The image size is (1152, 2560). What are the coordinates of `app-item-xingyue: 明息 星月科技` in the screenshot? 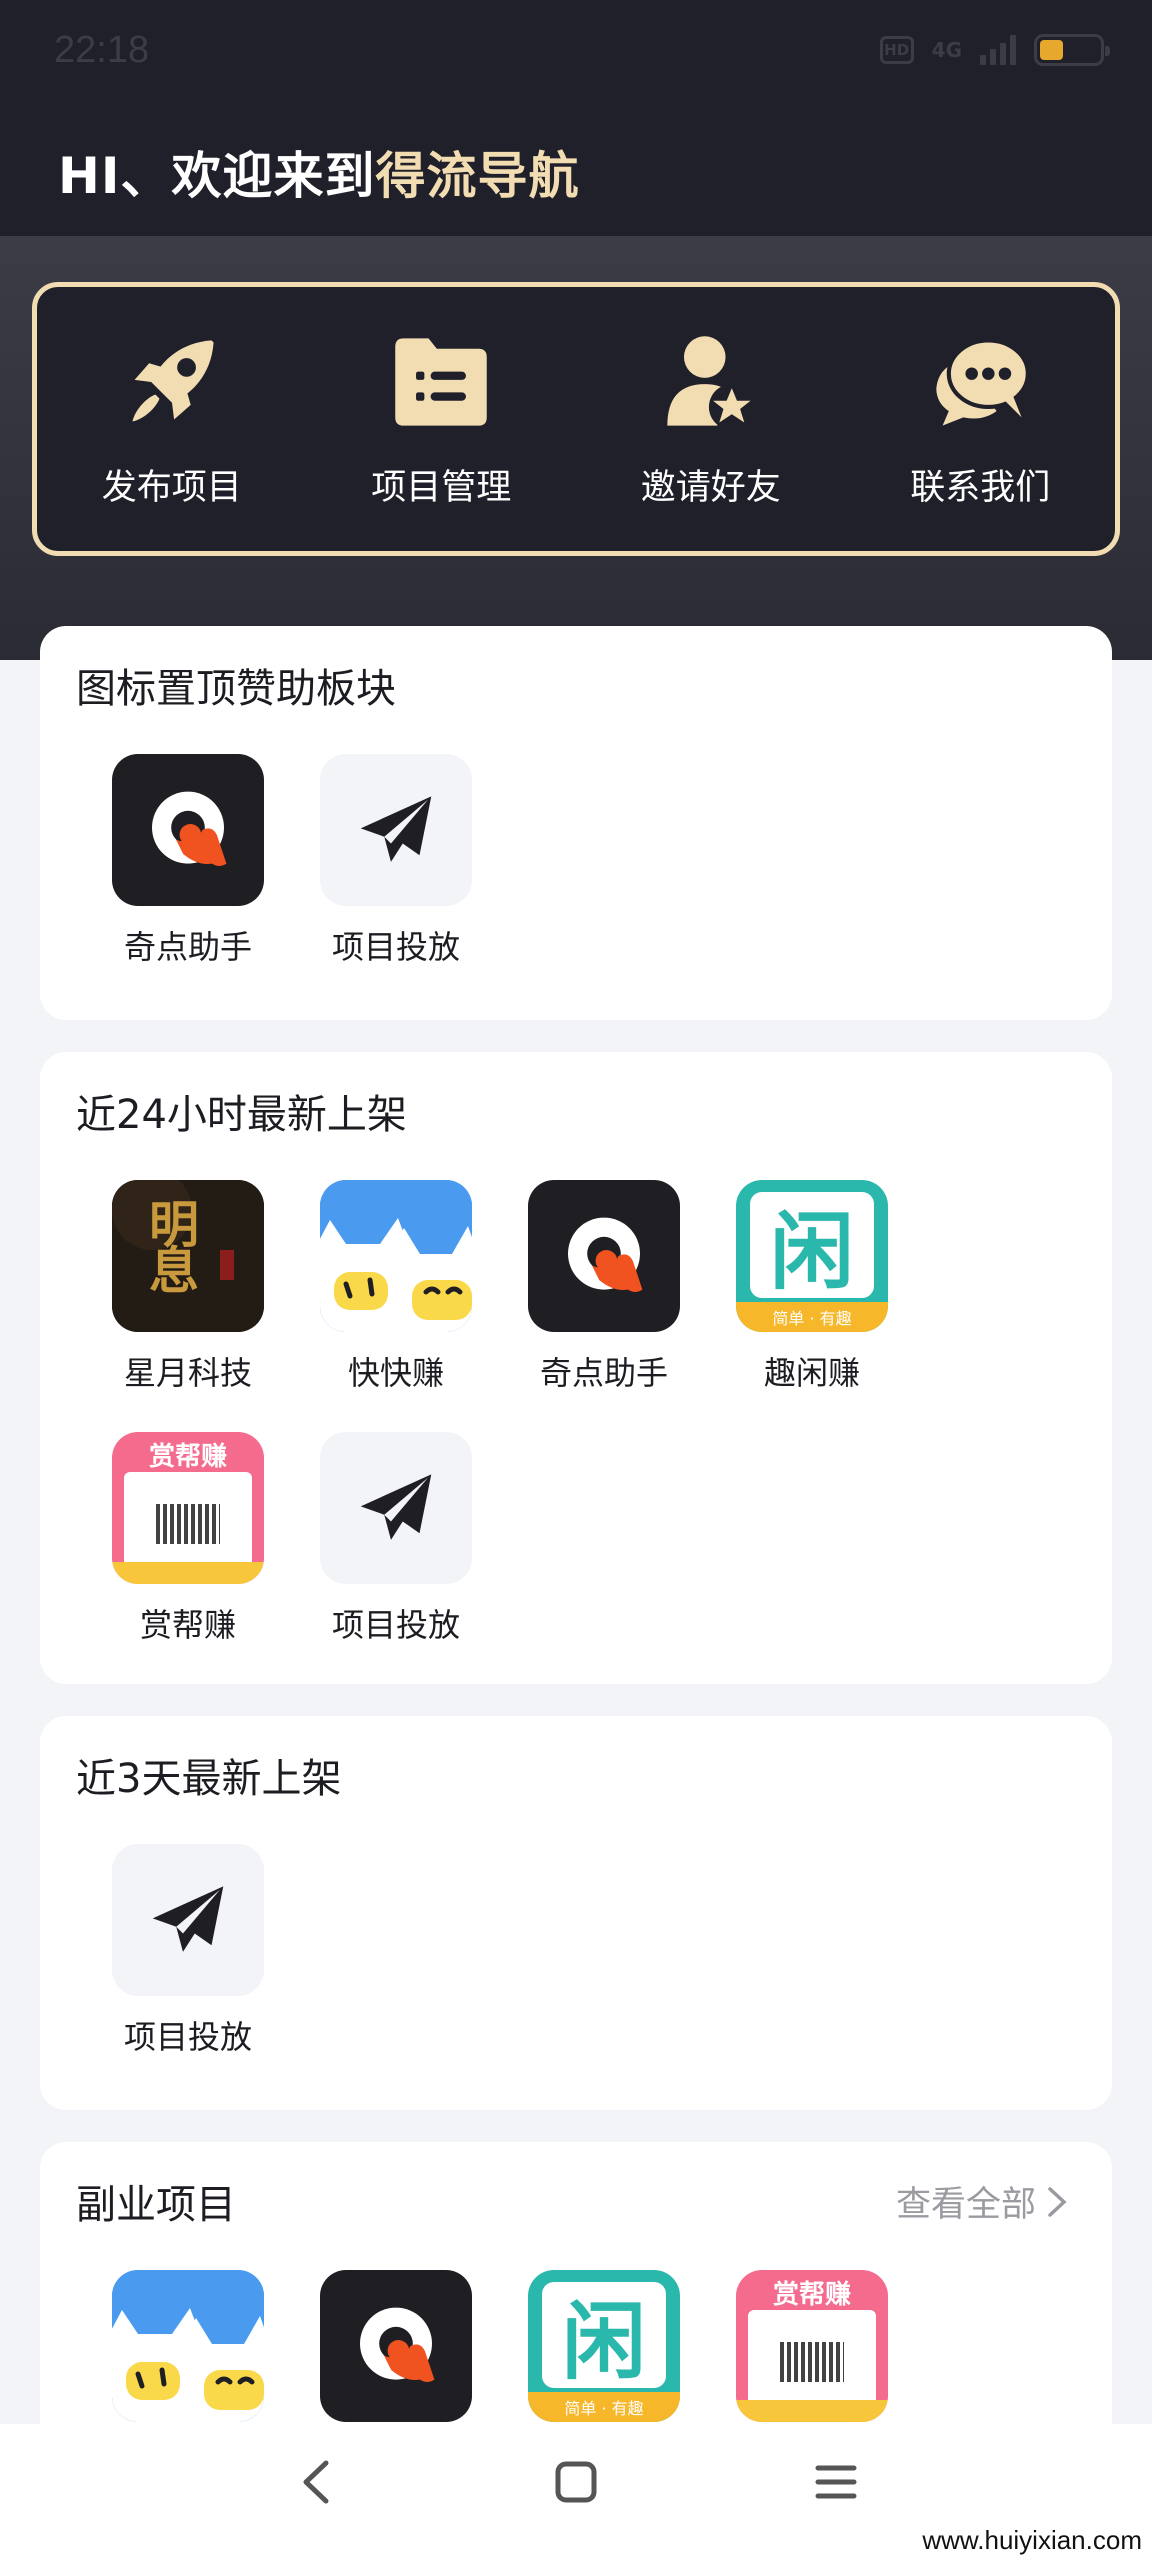 It's located at (188, 1287).